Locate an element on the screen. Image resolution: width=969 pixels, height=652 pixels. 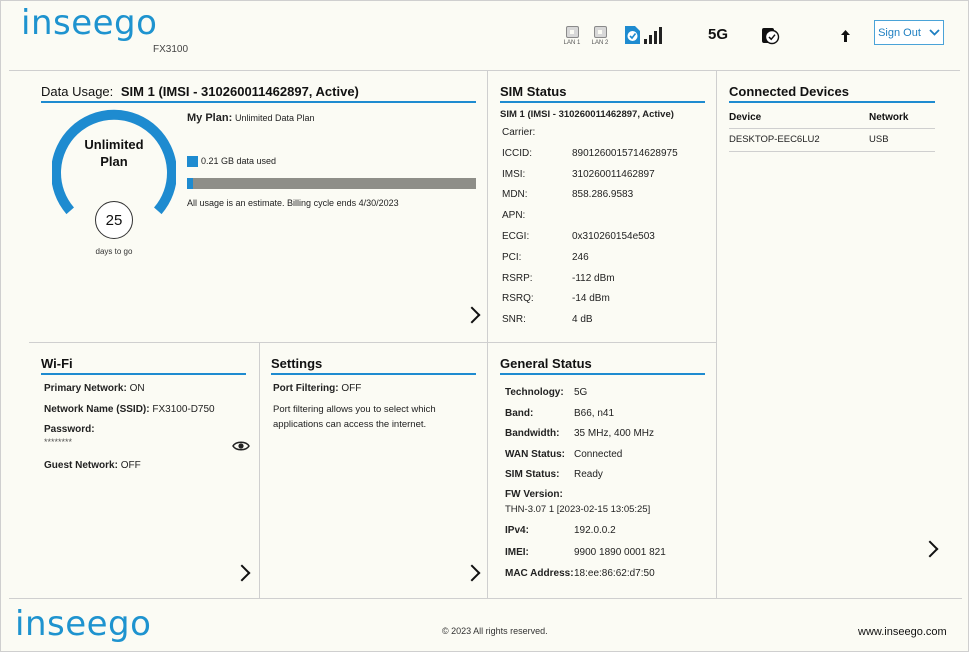
sim-status-subtitle: SIM 1 (IMSI - 310260011462897, Active) is located at coordinates (587, 114).